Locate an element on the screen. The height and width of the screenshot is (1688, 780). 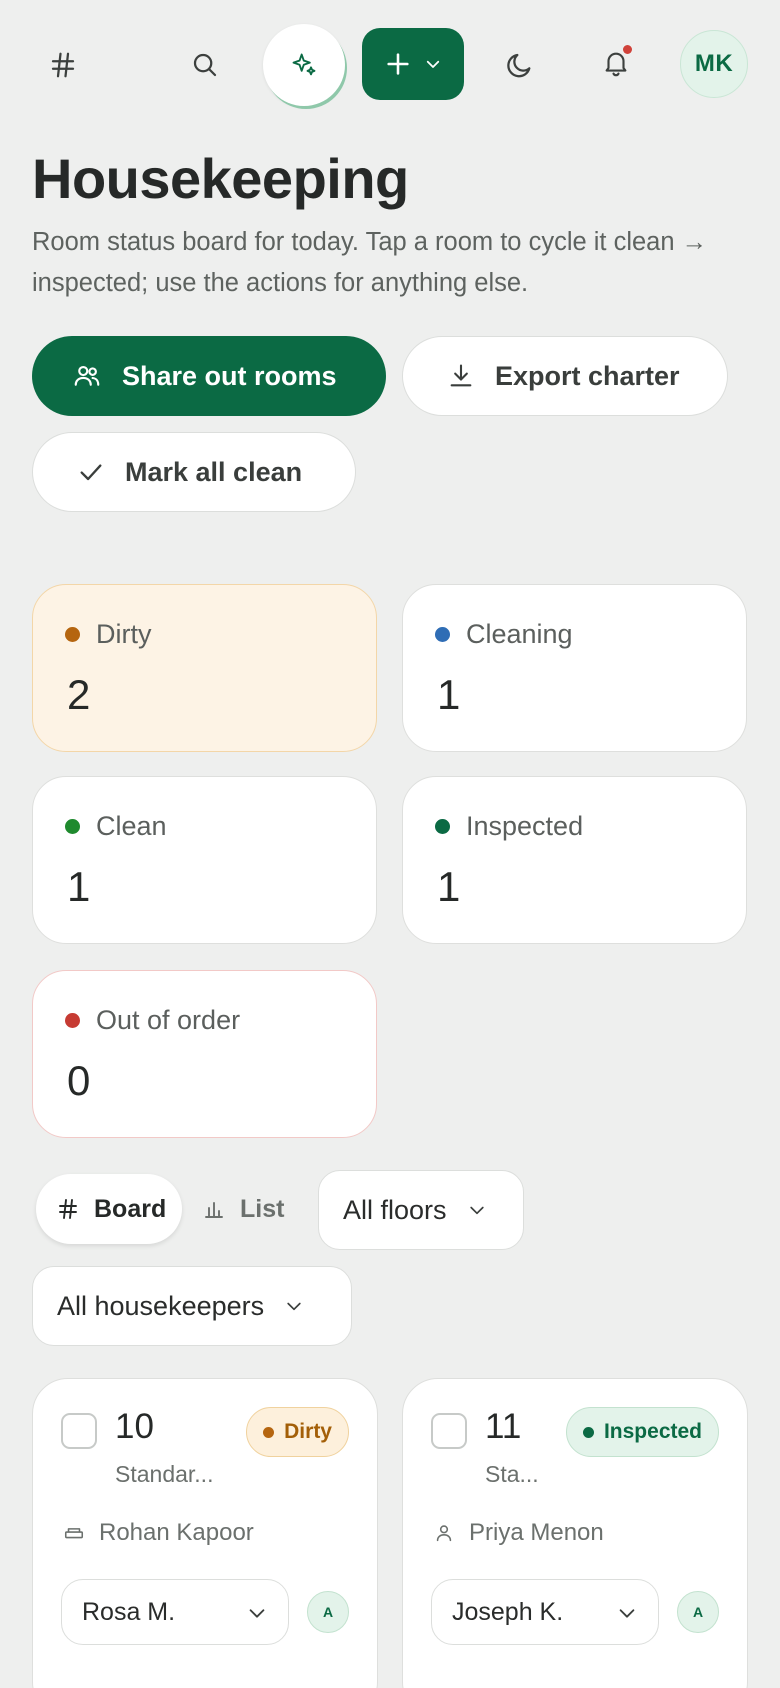
room-number: 11 is located at coordinates (503, 1426).